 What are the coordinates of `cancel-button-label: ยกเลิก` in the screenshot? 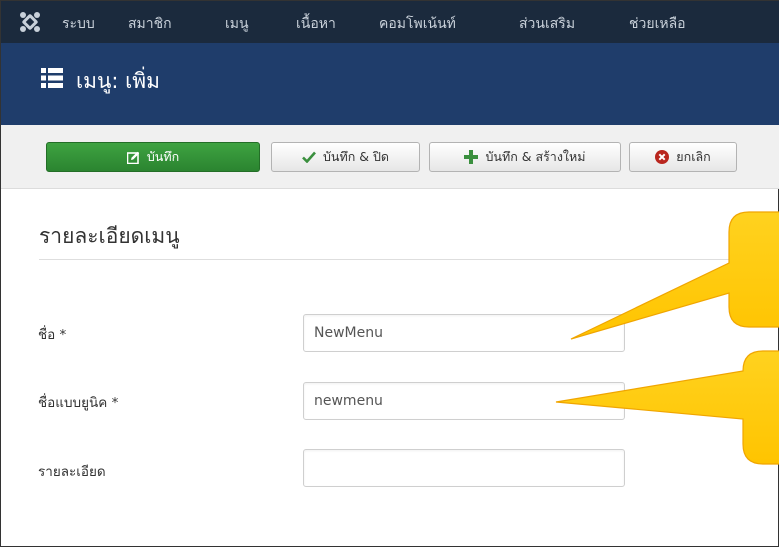 It's located at (693, 156).